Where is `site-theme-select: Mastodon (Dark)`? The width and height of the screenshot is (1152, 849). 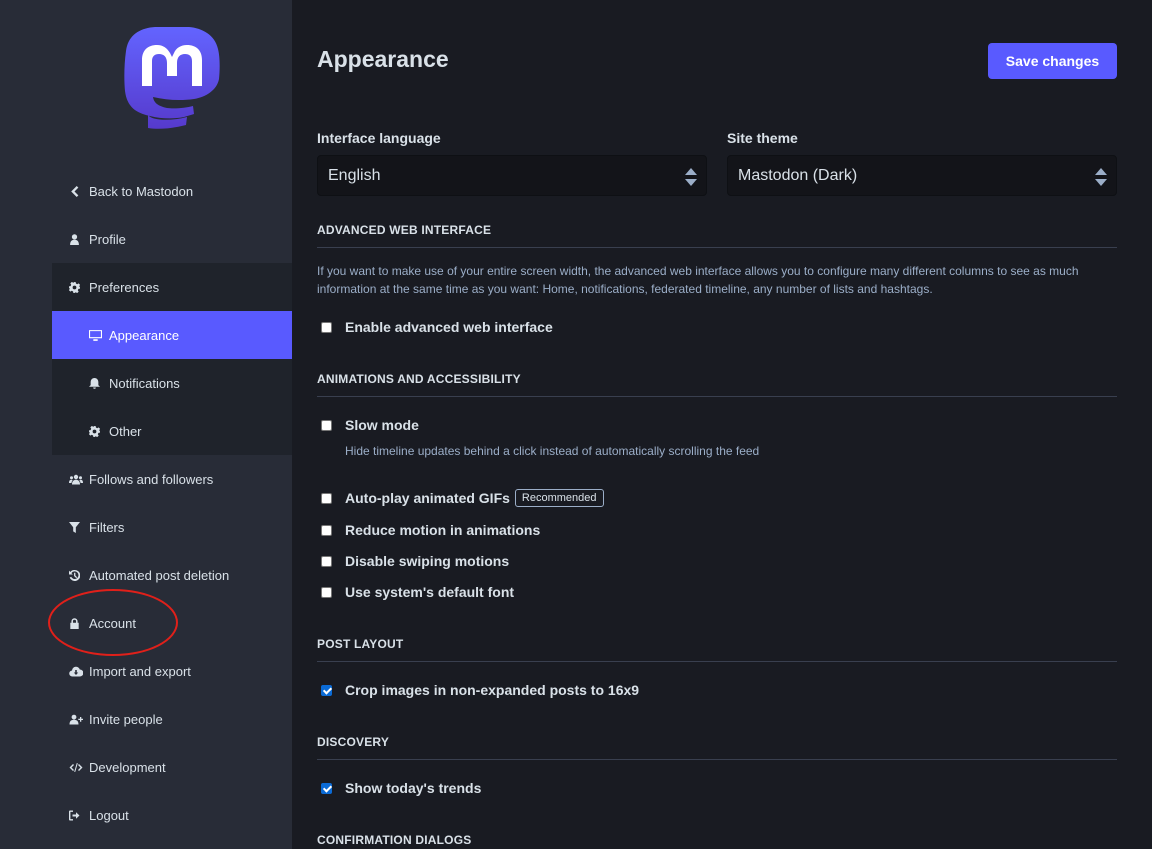
site-theme-select: Mastodon (Dark) is located at coordinates (922, 175).